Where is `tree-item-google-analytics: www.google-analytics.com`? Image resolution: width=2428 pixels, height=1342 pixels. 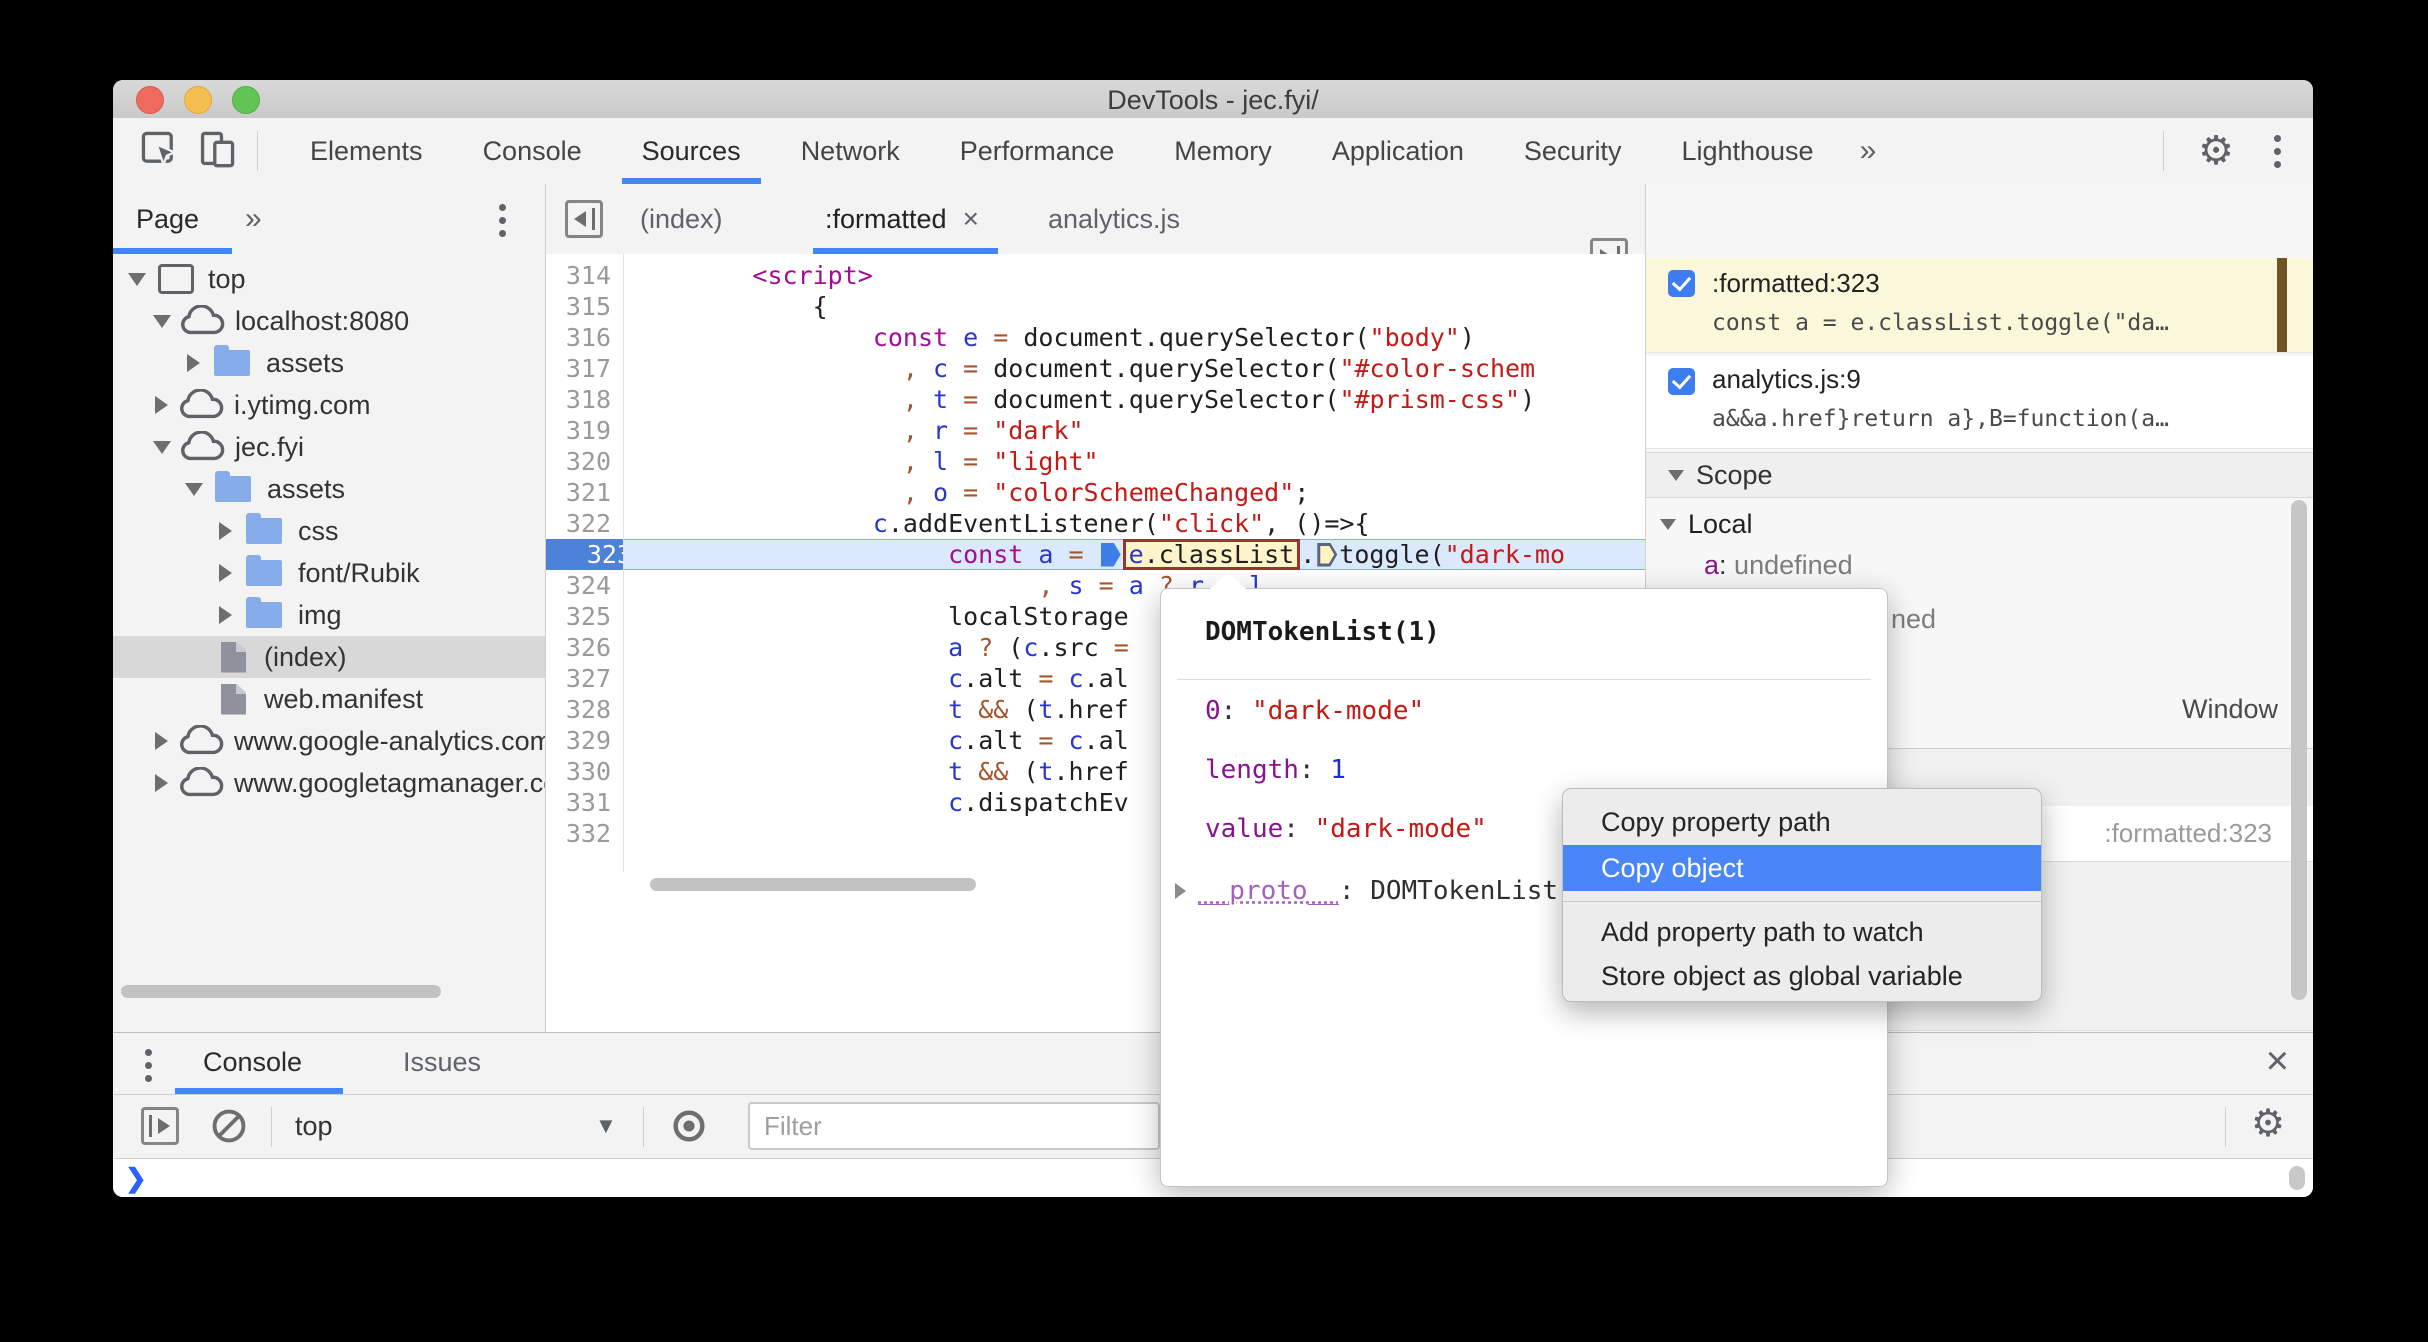
tree-item-google-analytics: www.google-analytics.com is located at coordinates (329, 741).